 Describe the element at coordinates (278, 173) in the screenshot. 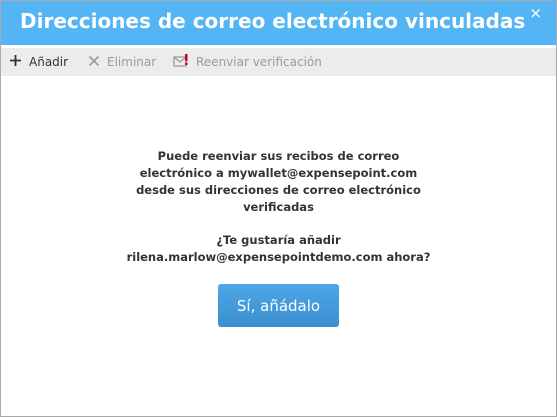

I see `info-line: electrónico a mywallet@expensepoint.com` at that location.